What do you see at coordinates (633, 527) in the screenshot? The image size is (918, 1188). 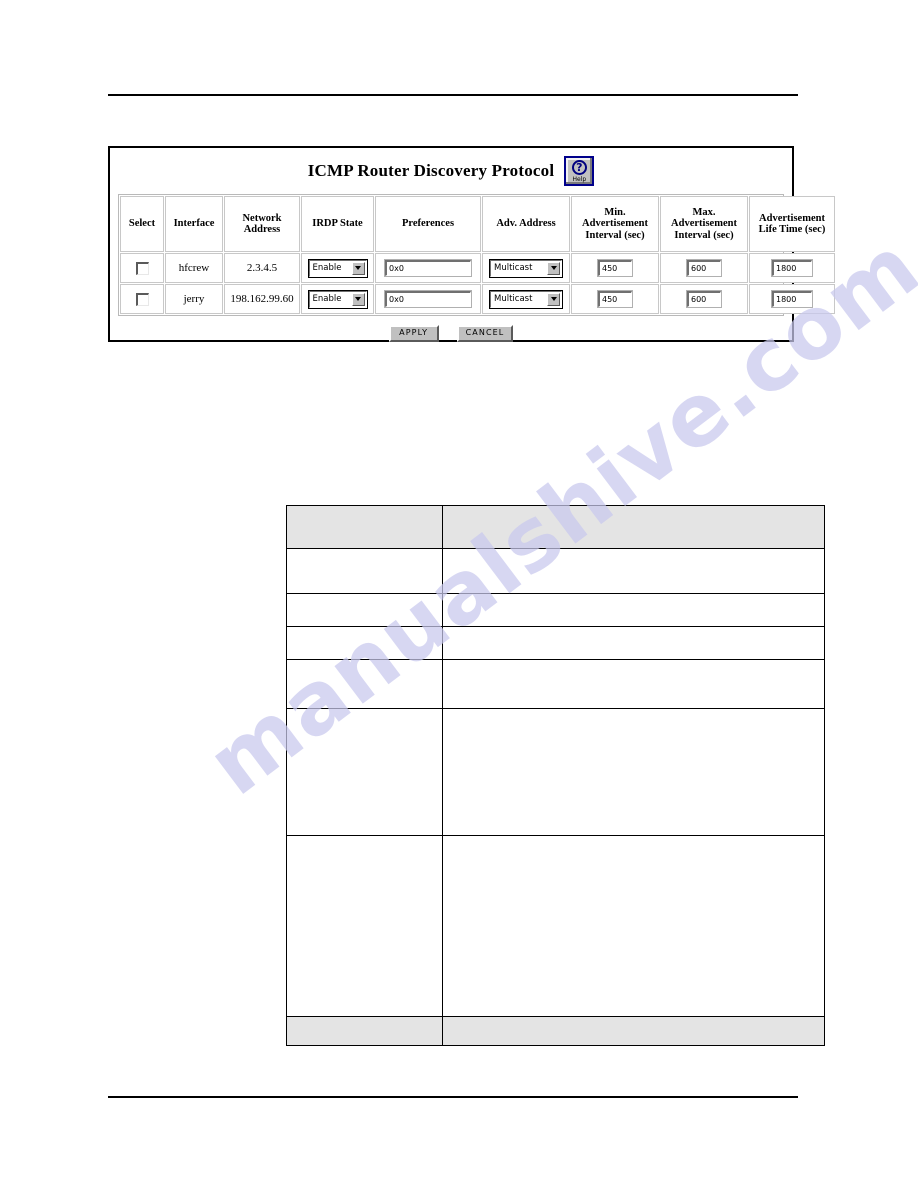 I see `description-header-description` at bounding box center [633, 527].